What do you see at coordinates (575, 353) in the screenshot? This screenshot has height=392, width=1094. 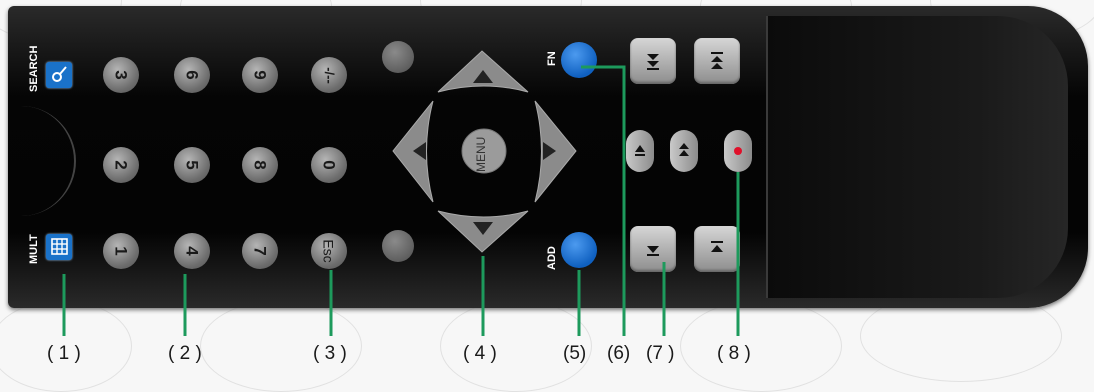 I see `callout-label-5: (5)` at bounding box center [575, 353].